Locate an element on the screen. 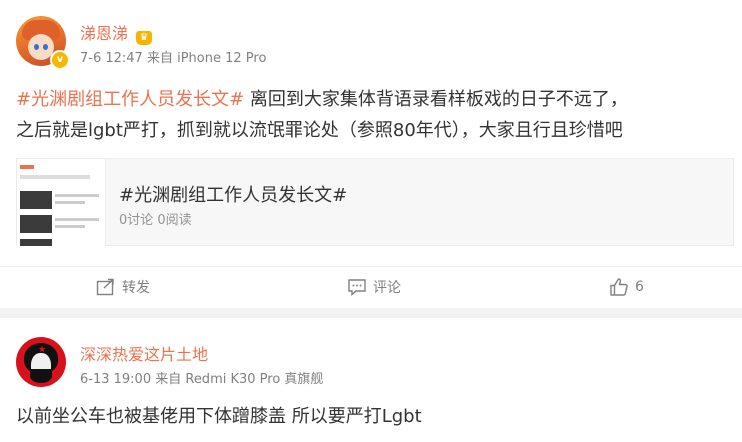  verified-badge-icon: v is located at coordinates (60, 60).